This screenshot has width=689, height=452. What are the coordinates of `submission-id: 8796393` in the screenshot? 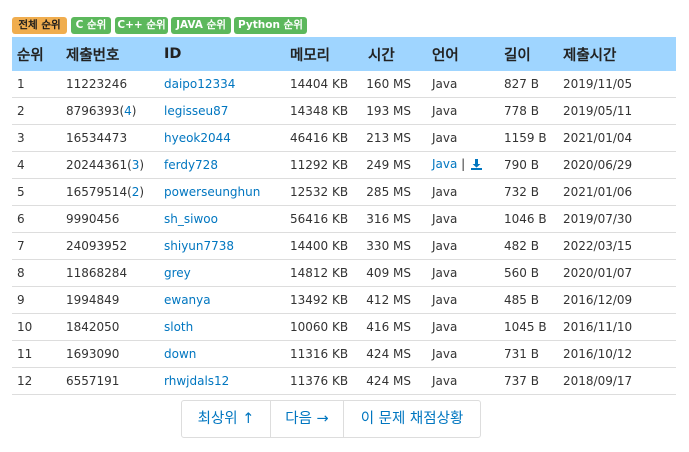 It's located at (93, 111).